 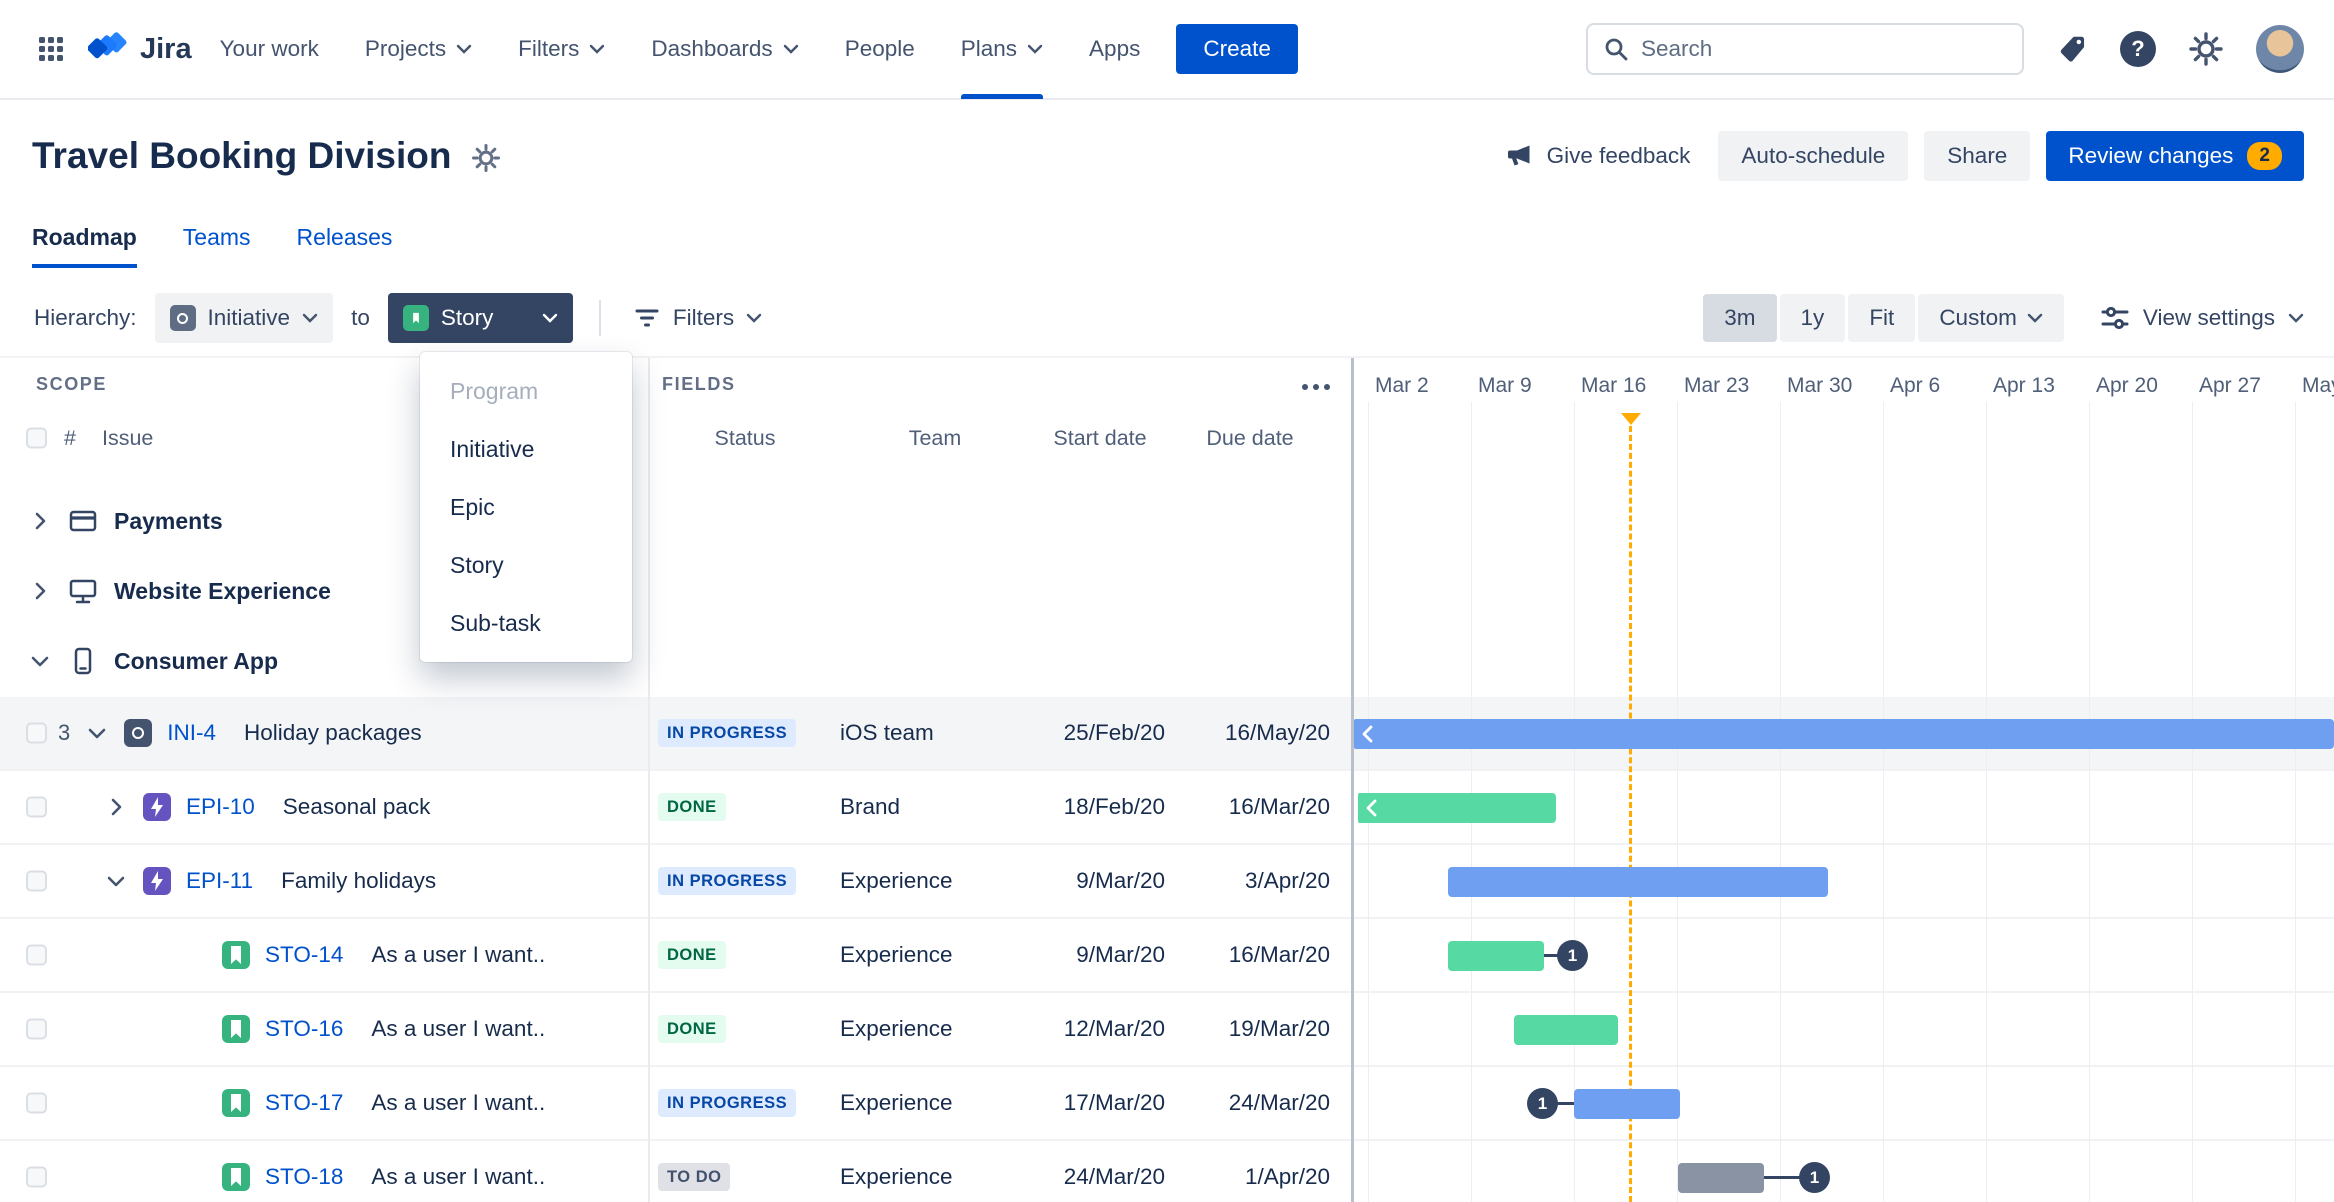 I want to click on app-switcher-icon, so click(x=51, y=49).